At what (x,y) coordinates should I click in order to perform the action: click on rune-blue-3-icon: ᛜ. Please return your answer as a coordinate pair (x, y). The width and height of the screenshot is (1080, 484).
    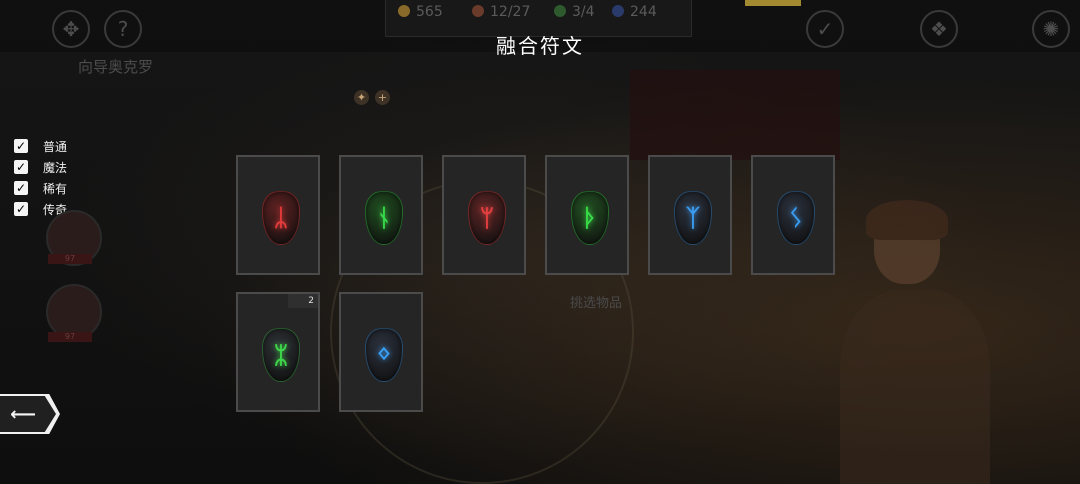
    Looking at the image, I should click on (384, 355).